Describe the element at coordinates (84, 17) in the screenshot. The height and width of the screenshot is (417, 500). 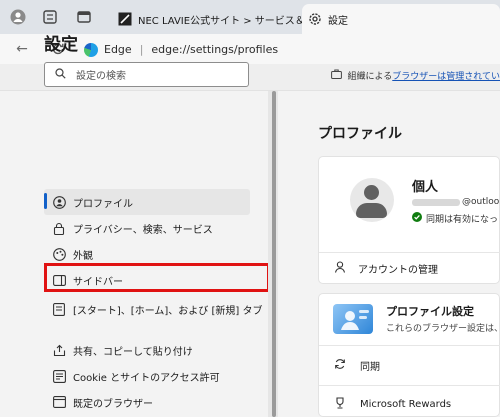
I see `vertical-tabs-icon` at that location.